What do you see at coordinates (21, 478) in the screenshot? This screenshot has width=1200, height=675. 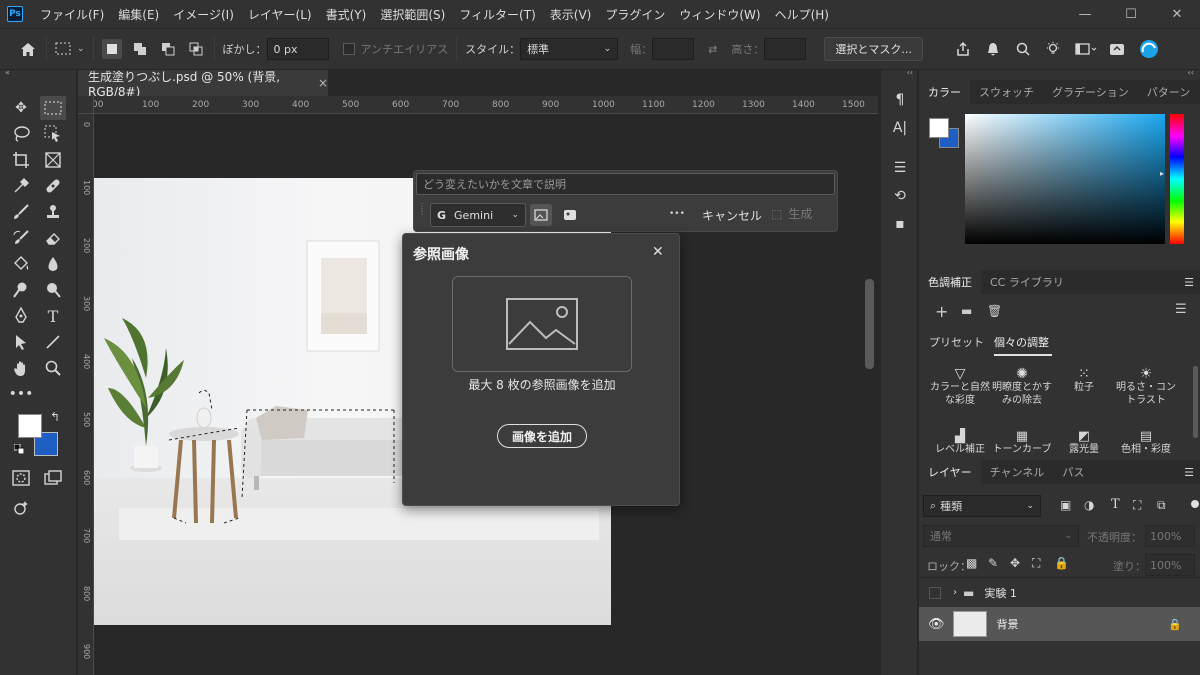 I see `quick-mask-icon` at bounding box center [21, 478].